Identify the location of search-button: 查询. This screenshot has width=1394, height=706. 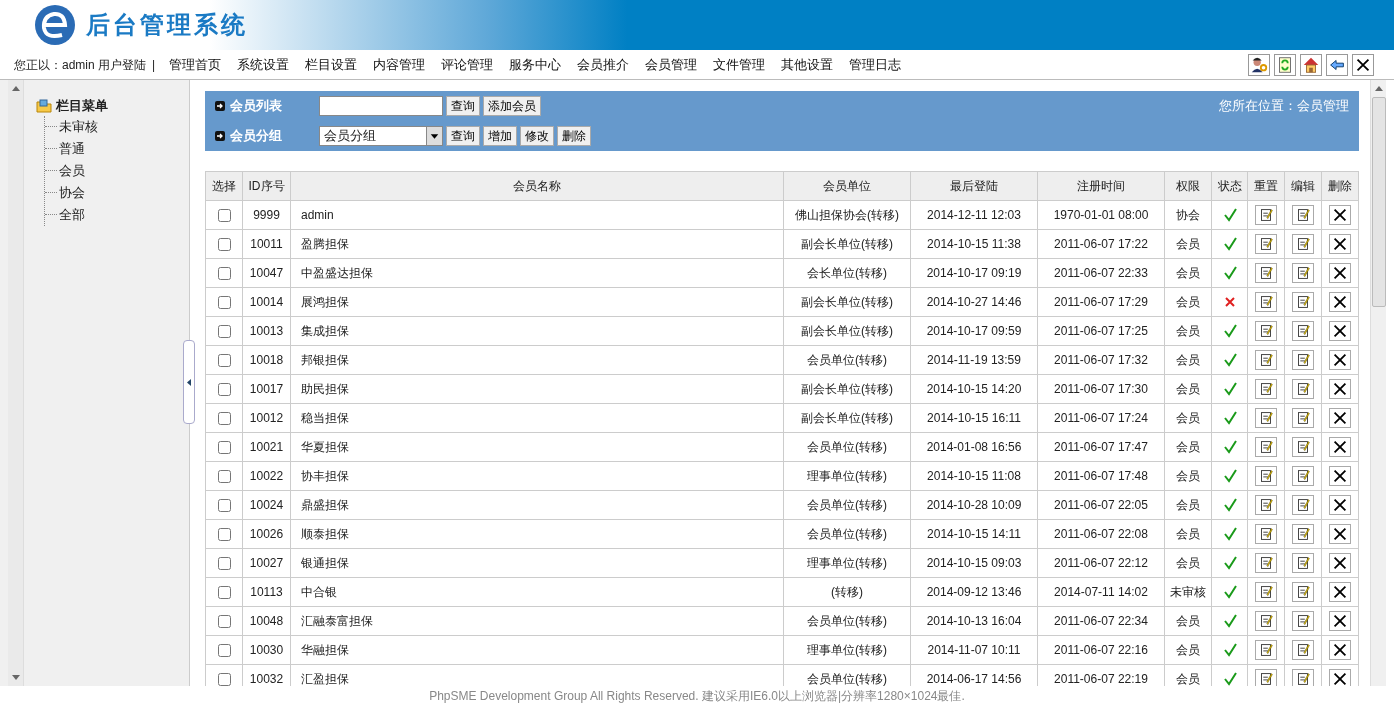
(463, 106).